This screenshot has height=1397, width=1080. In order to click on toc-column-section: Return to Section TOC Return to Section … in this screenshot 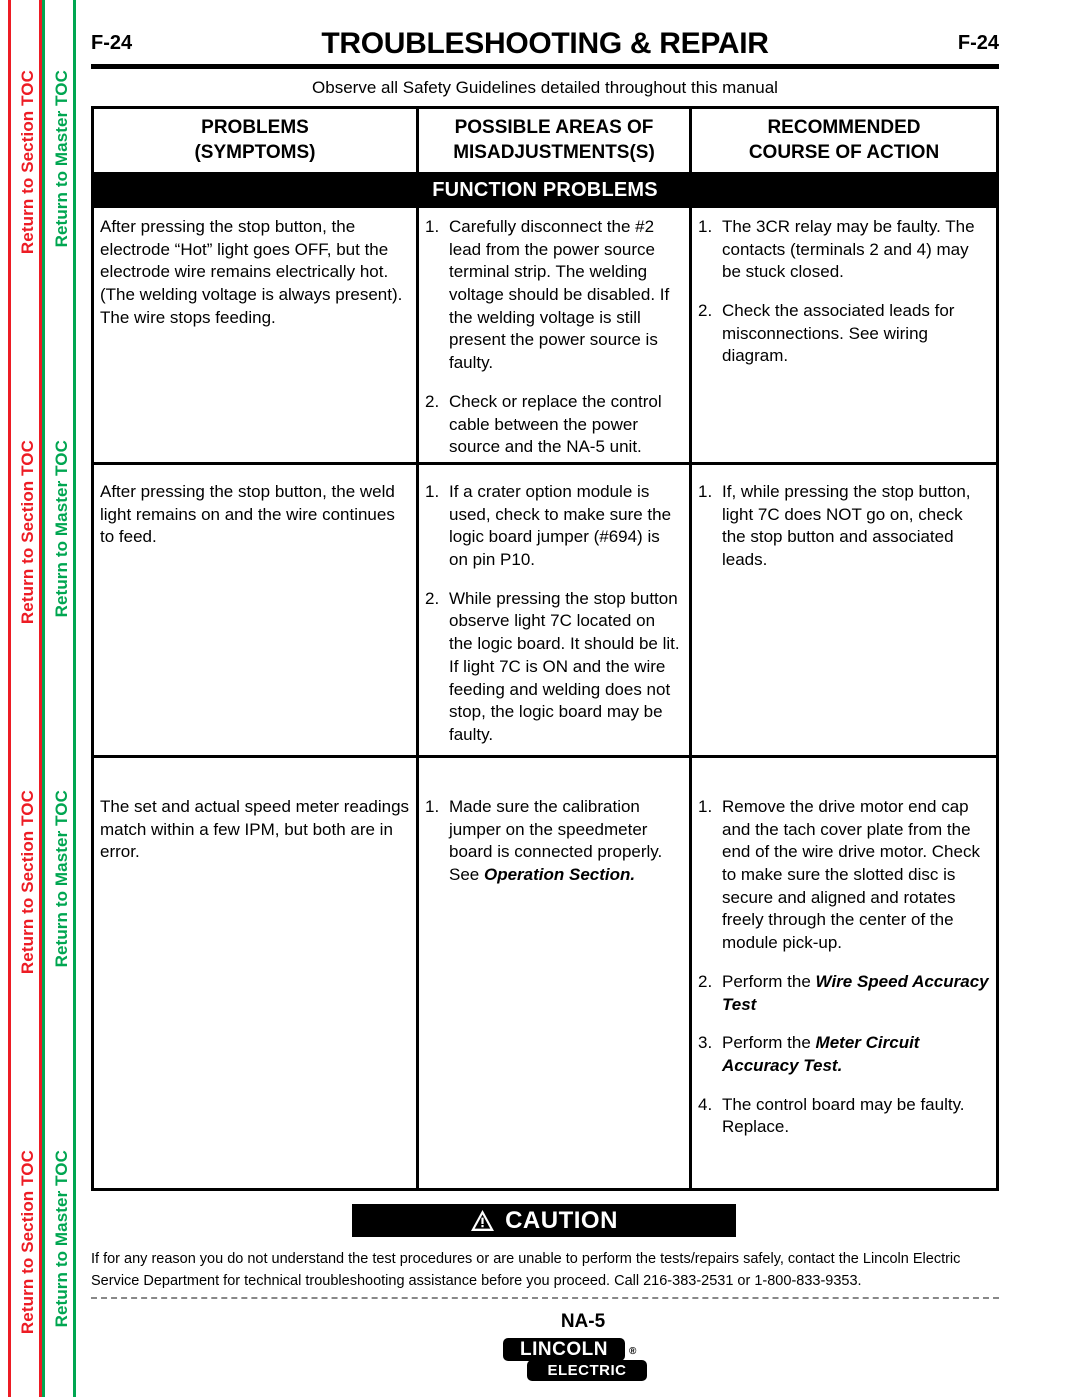, I will do `click(25, 698)`.